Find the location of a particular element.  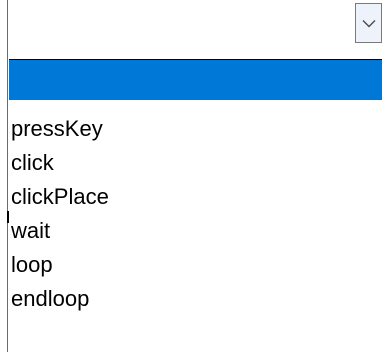

option-wait: wait is located at coordinates (195, 231).